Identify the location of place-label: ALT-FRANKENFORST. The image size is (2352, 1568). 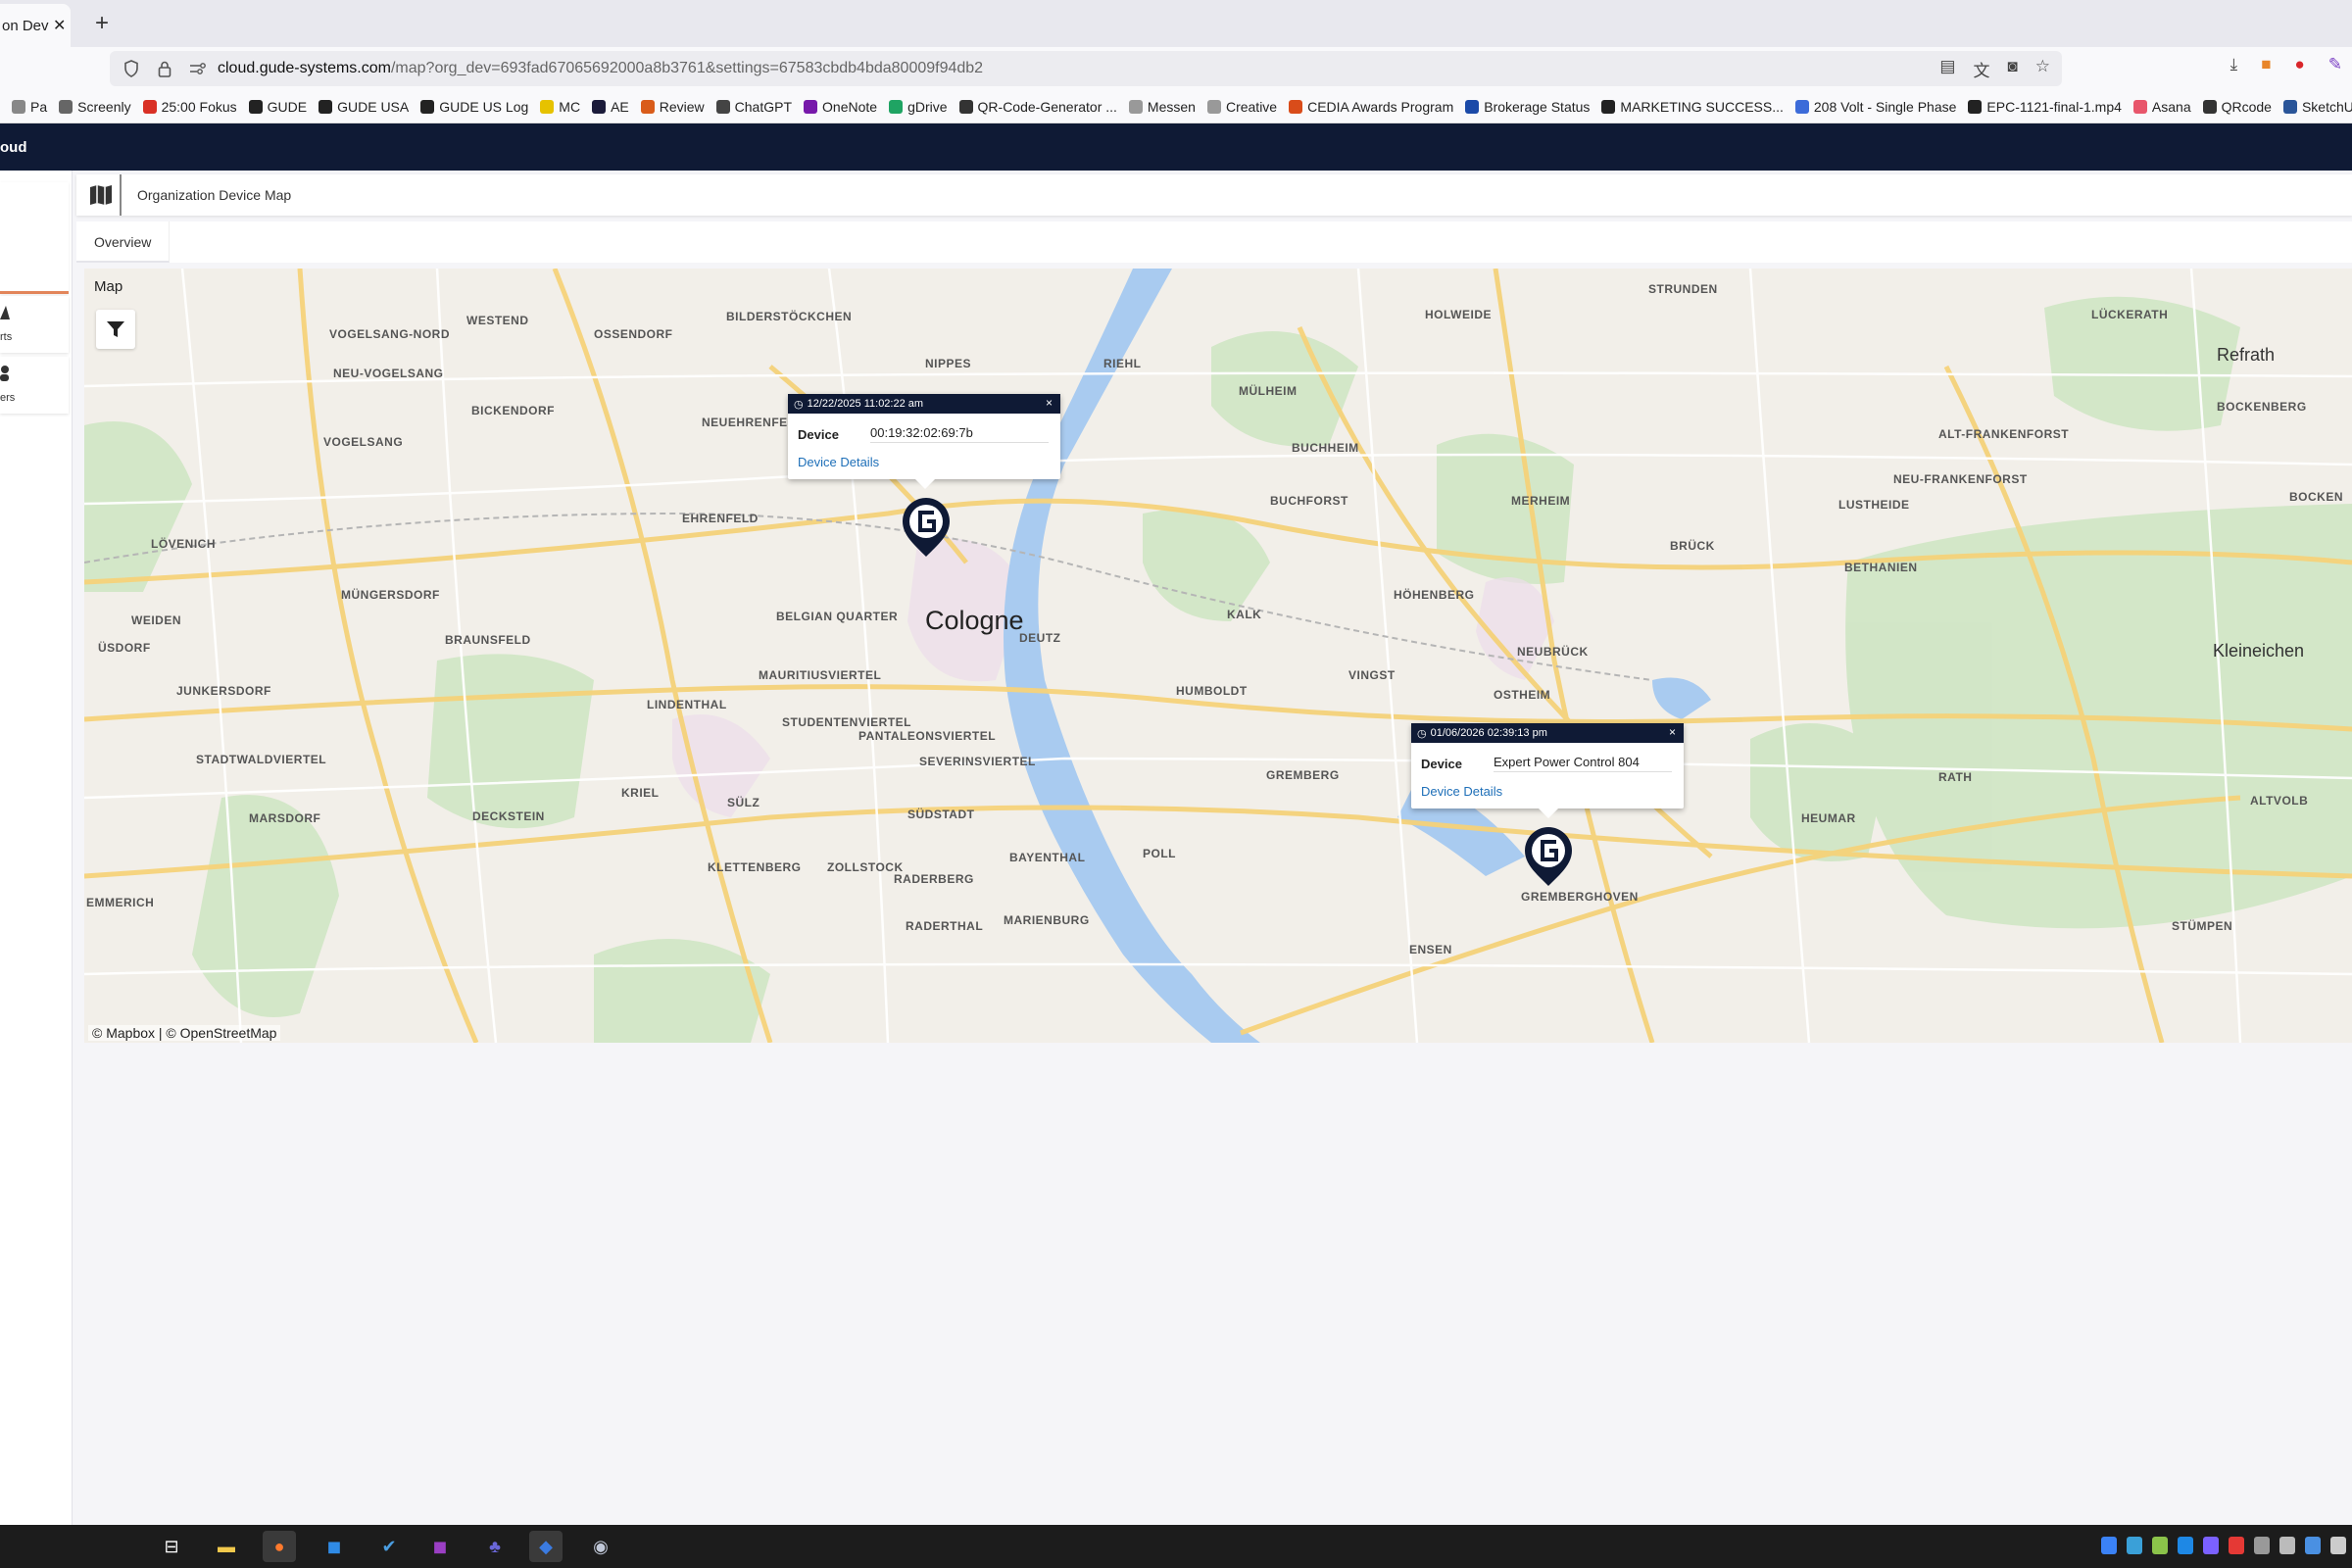
(2004, 434).